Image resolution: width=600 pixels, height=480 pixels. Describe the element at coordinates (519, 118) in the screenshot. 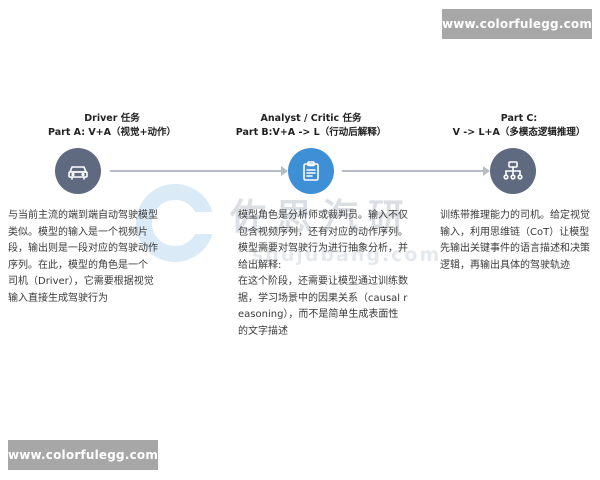

I see `stage-partc-title-line1: Part C:` at that location.